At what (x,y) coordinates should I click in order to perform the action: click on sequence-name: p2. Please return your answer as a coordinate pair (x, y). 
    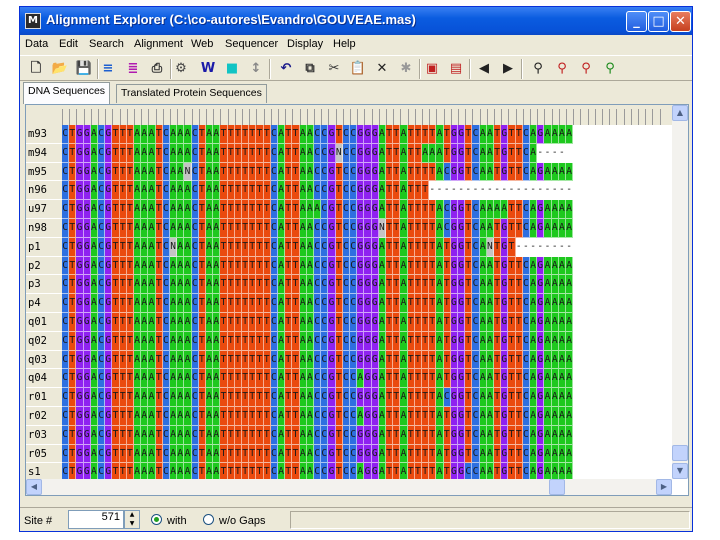
    Looking at the image, I should click on (44, 266).